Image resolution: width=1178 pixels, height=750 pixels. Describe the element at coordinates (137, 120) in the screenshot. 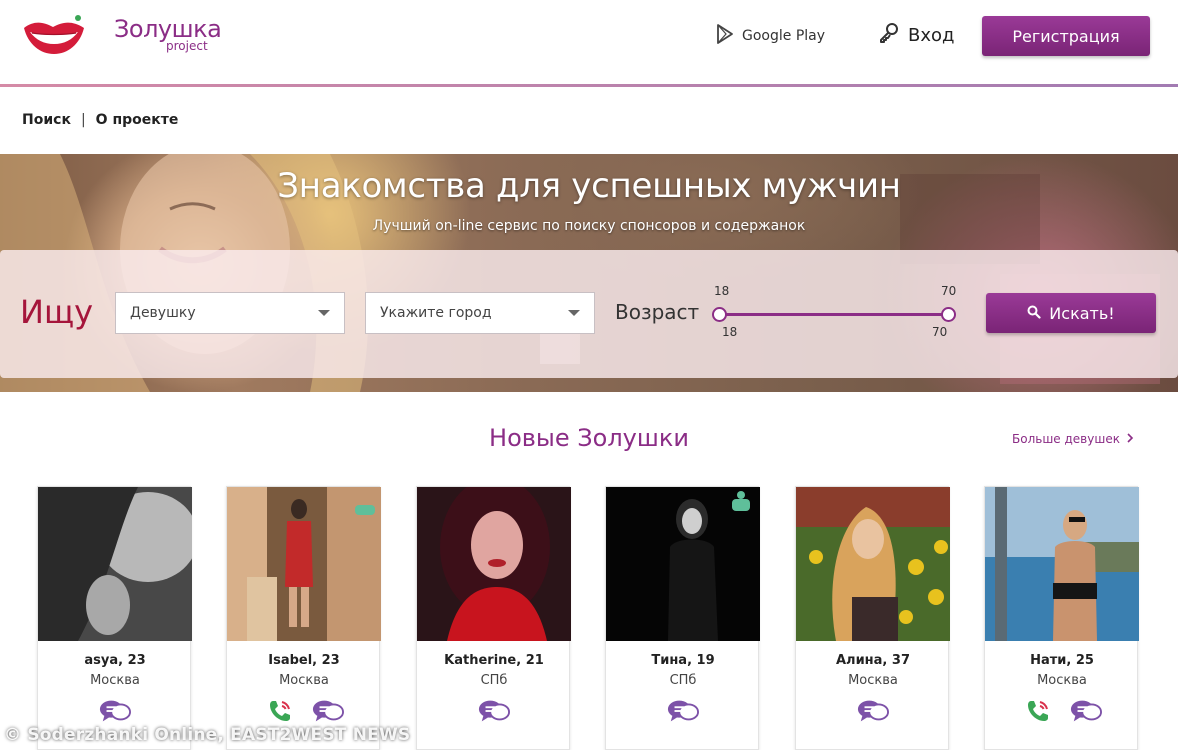

I see `nav-item-about: О проекте` at that location.